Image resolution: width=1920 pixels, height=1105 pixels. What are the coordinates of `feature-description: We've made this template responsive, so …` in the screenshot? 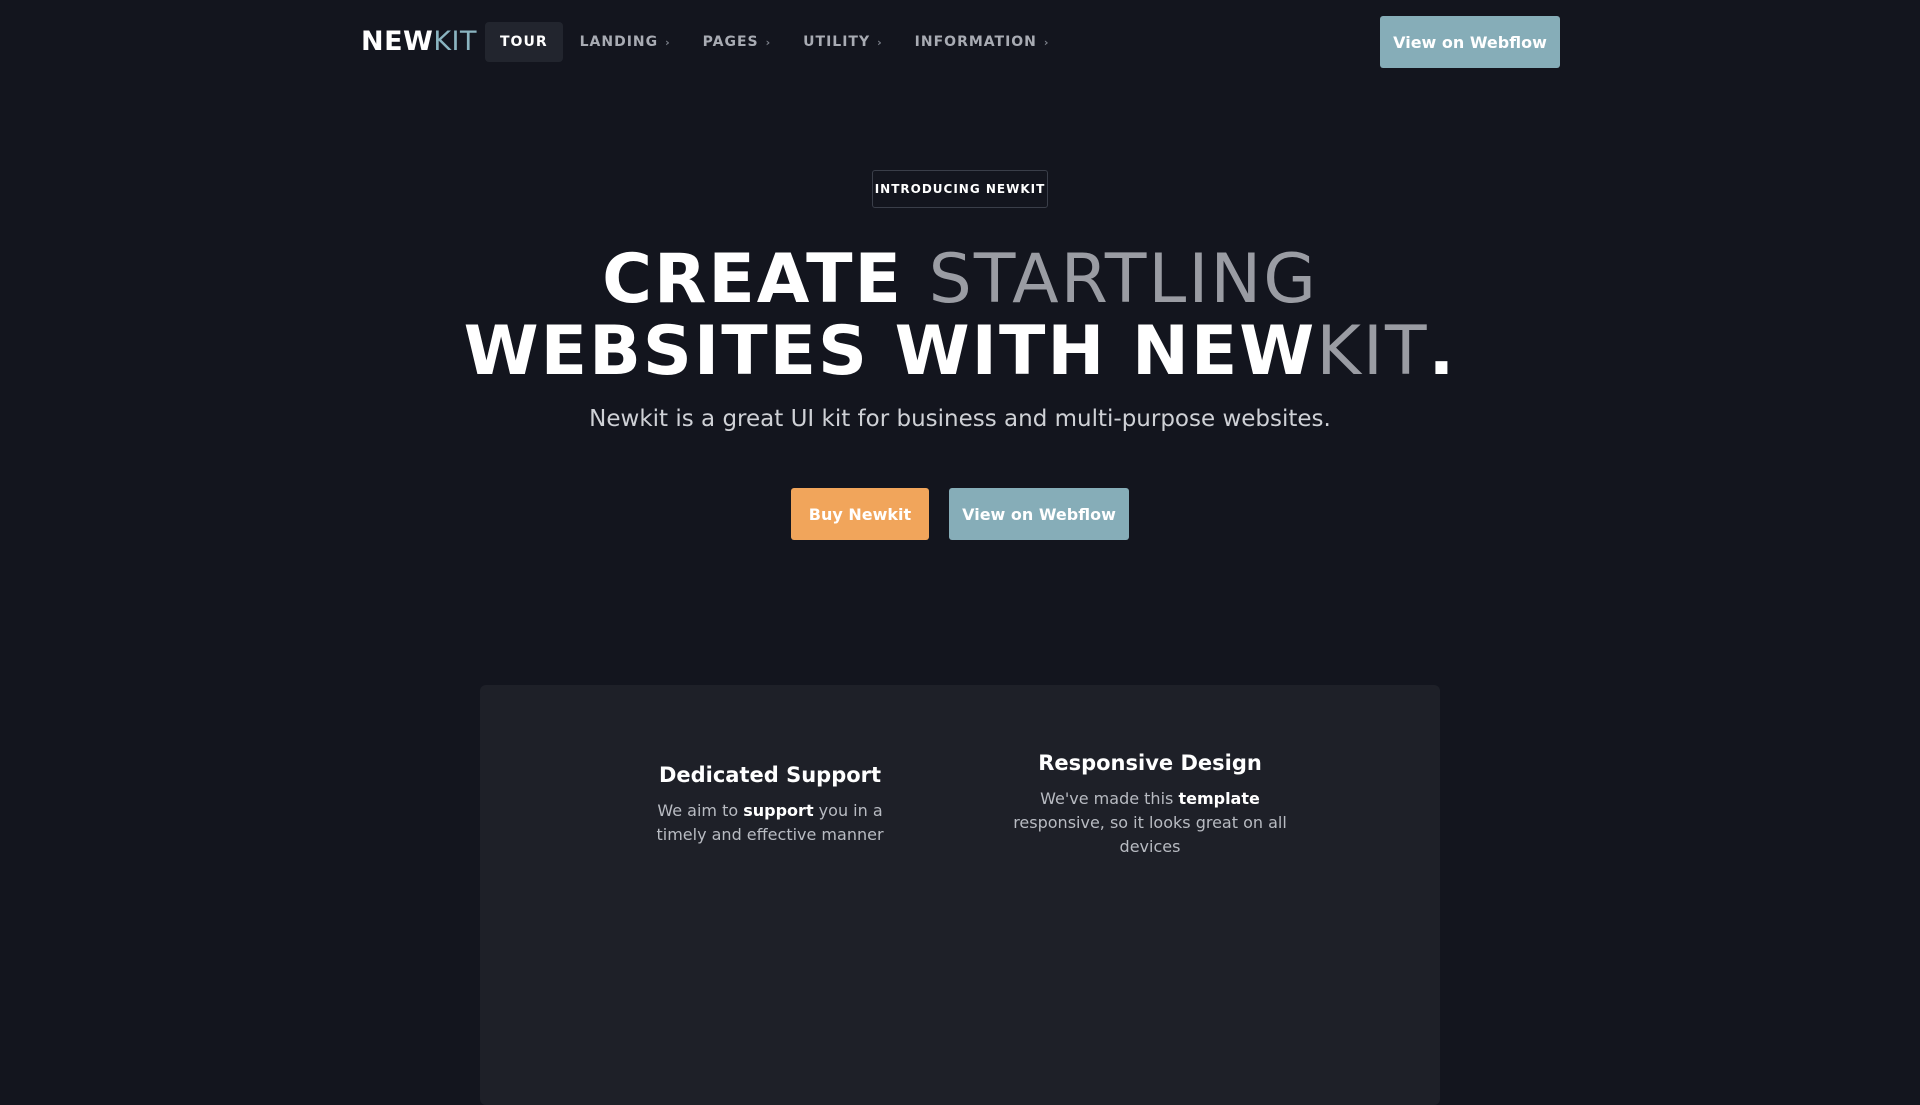 It's located at (1150, 823).